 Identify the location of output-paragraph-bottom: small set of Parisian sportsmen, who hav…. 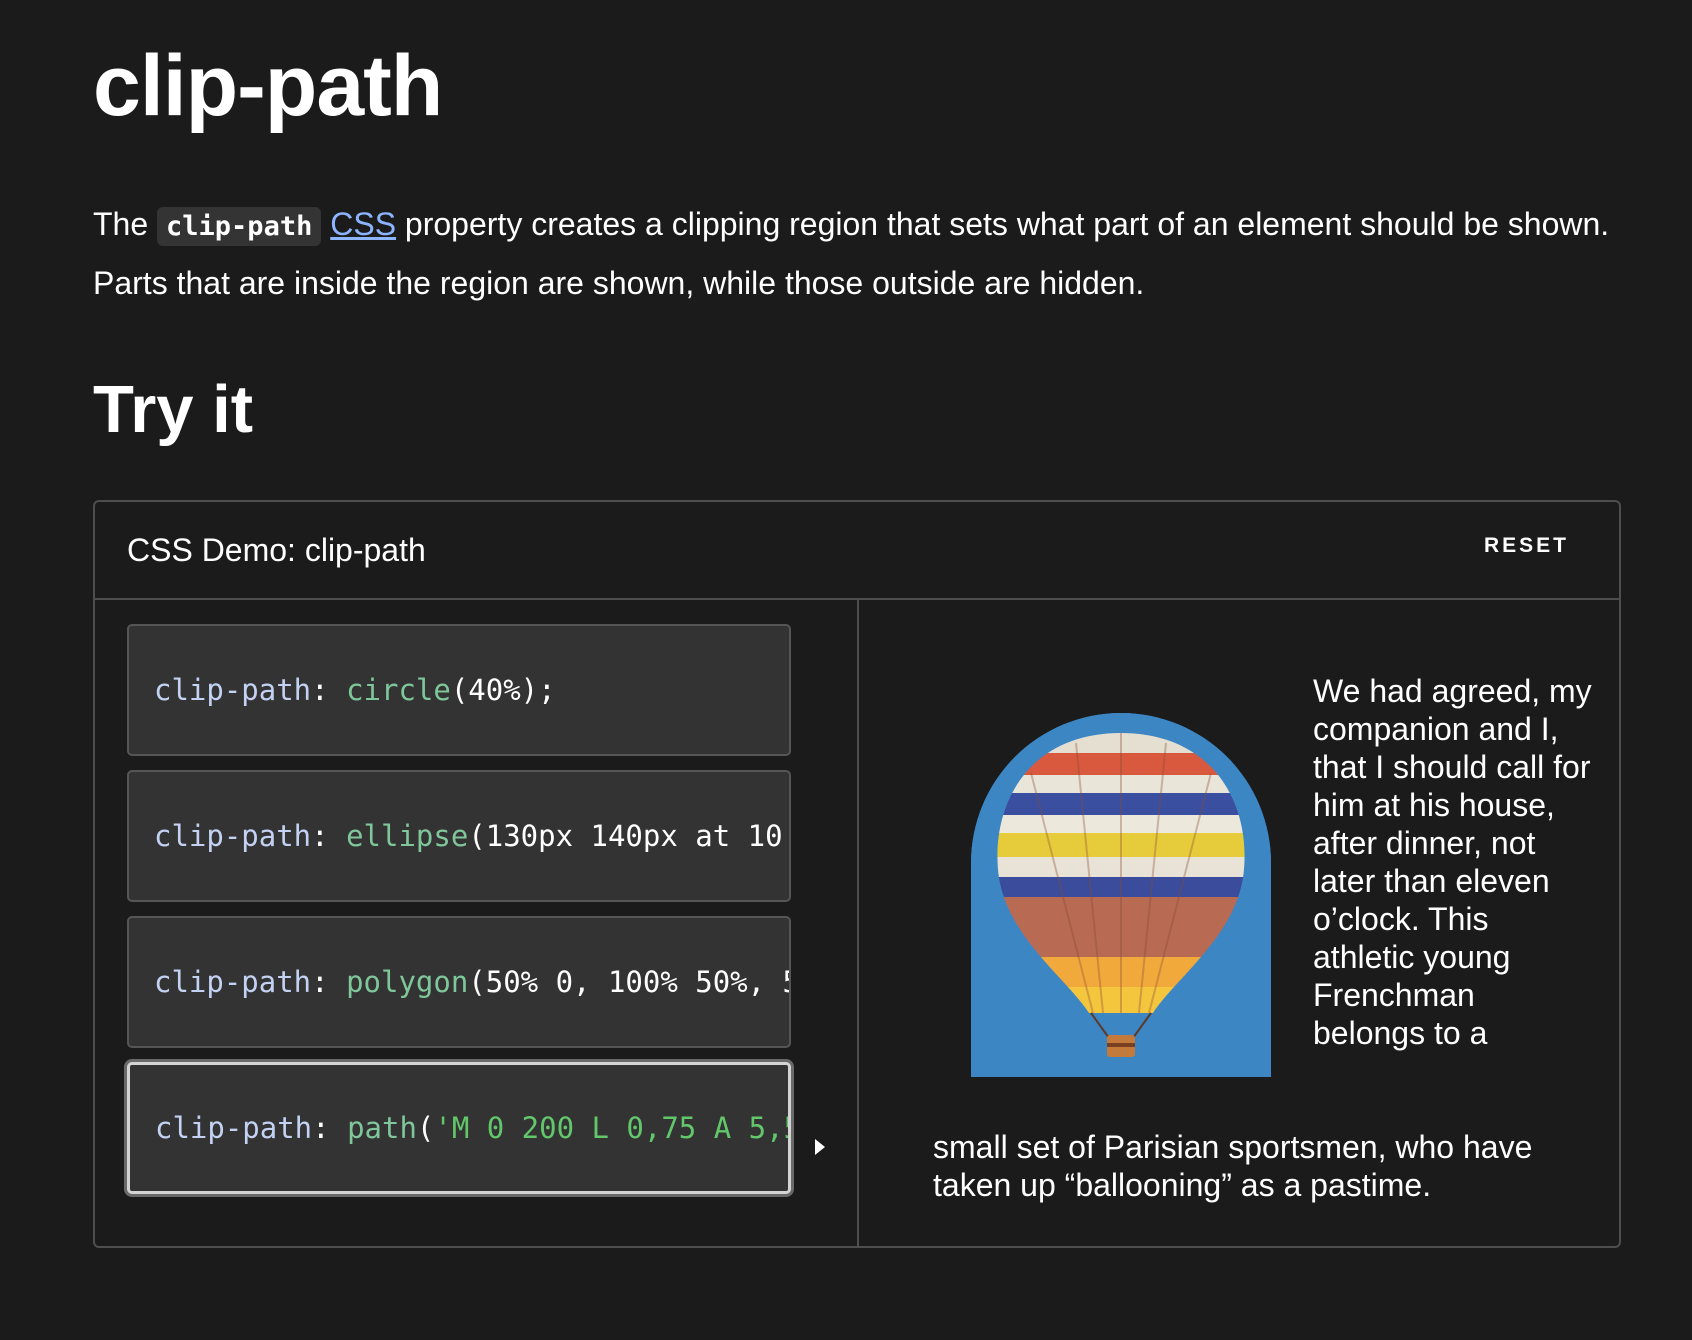
(1233, 1166).